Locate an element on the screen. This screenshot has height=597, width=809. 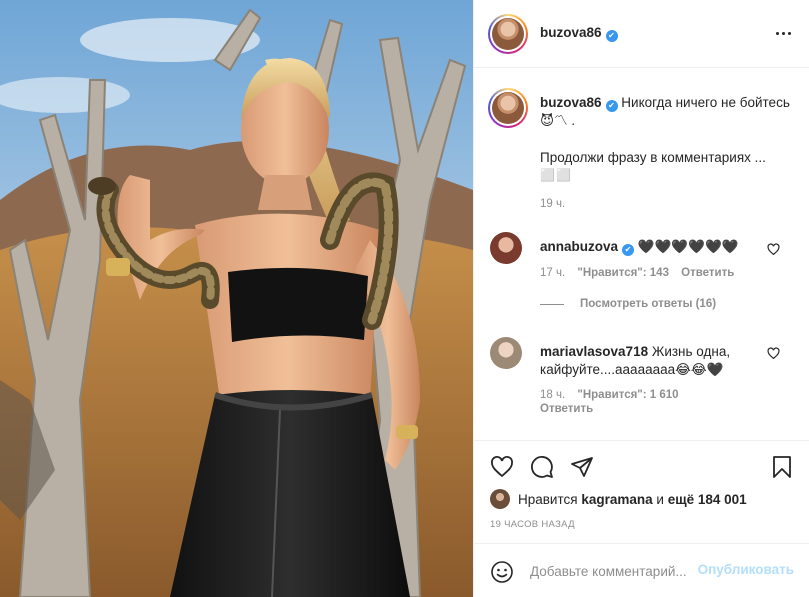
comment-likes: "Нравится": 143 is located at coordinates (623, 273).